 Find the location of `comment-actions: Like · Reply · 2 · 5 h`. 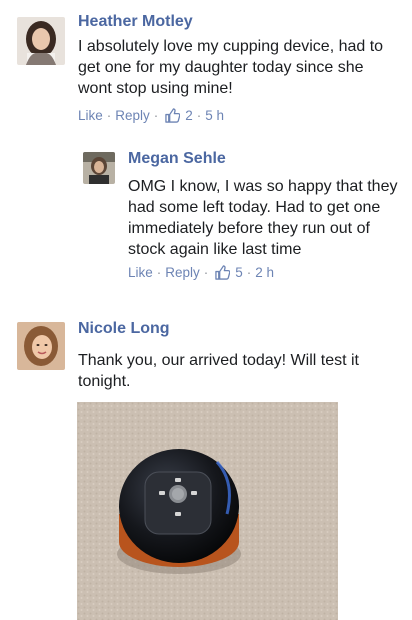

comment-actions: Like · Reply · 2 · 5 h is located at coordinates (151, 115).